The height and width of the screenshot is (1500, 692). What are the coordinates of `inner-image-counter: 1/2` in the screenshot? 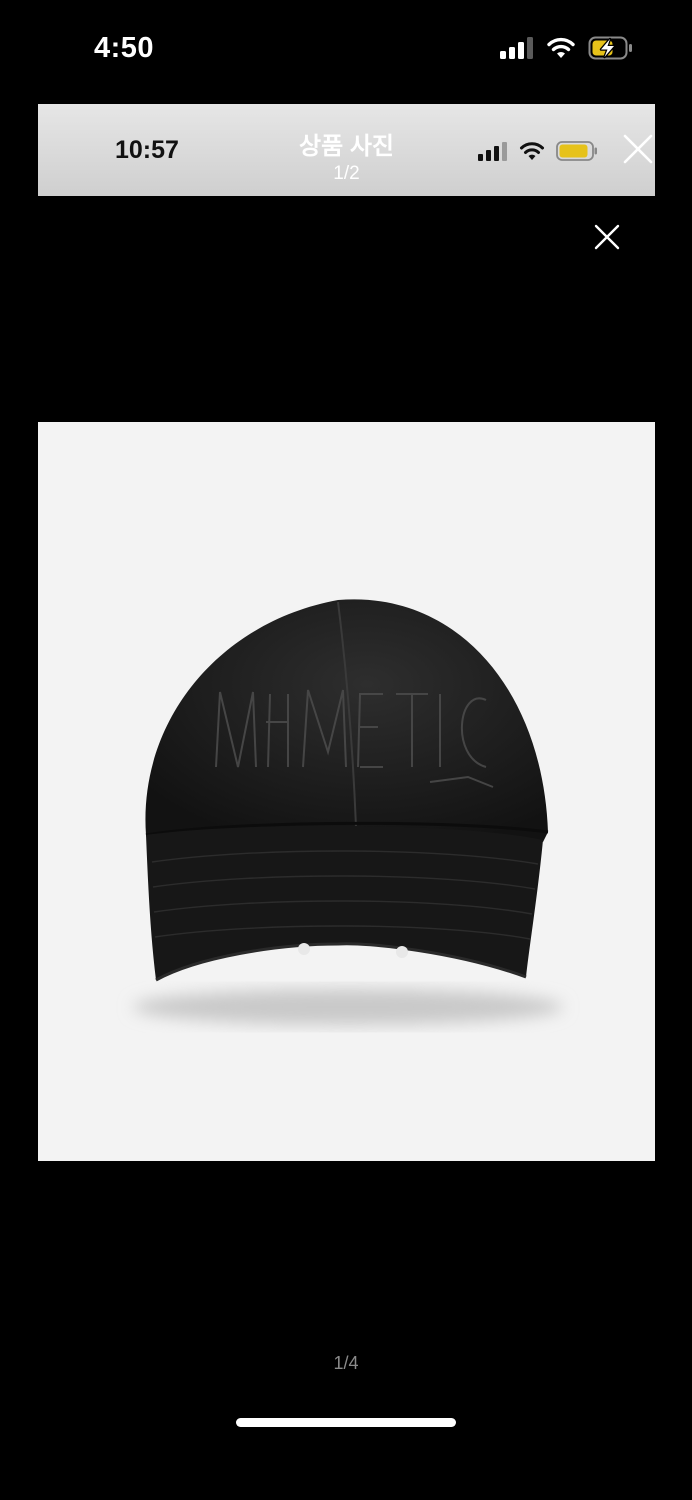 It's located at (346, 173).